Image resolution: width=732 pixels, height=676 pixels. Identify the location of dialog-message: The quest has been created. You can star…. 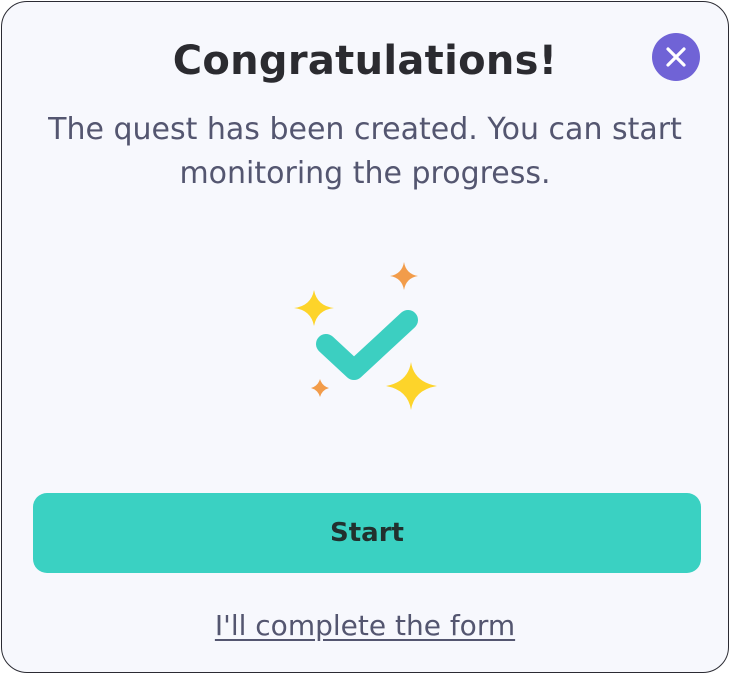
(365, 151).